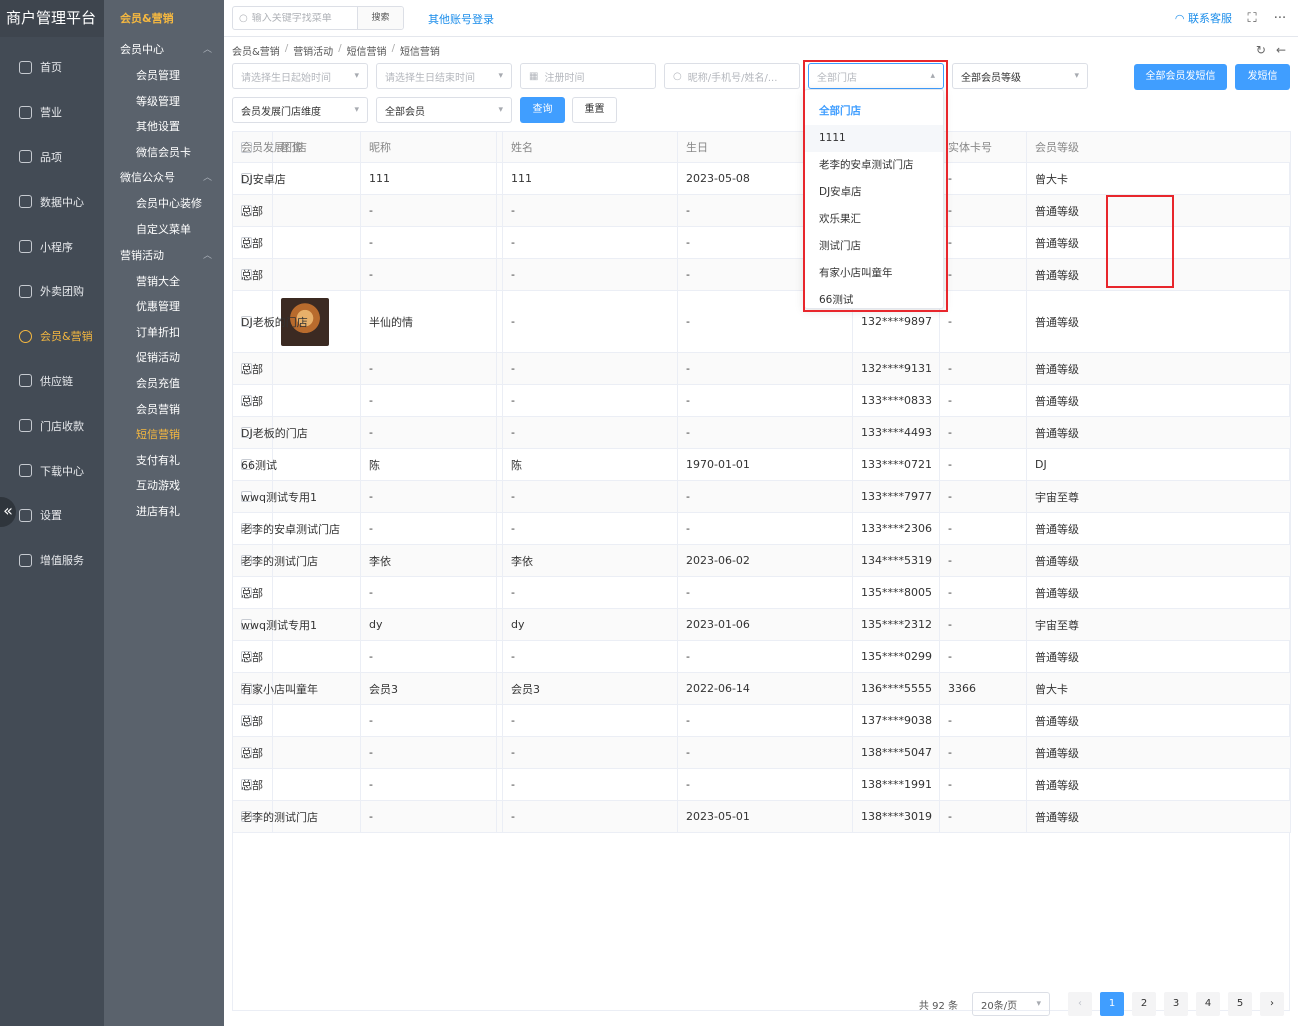 The width and height of the screenshot is (1298, 1026). Describe the element at coordinates (164, 282) in the screenshot. I see `subnav-item: 营销大全` at that location.